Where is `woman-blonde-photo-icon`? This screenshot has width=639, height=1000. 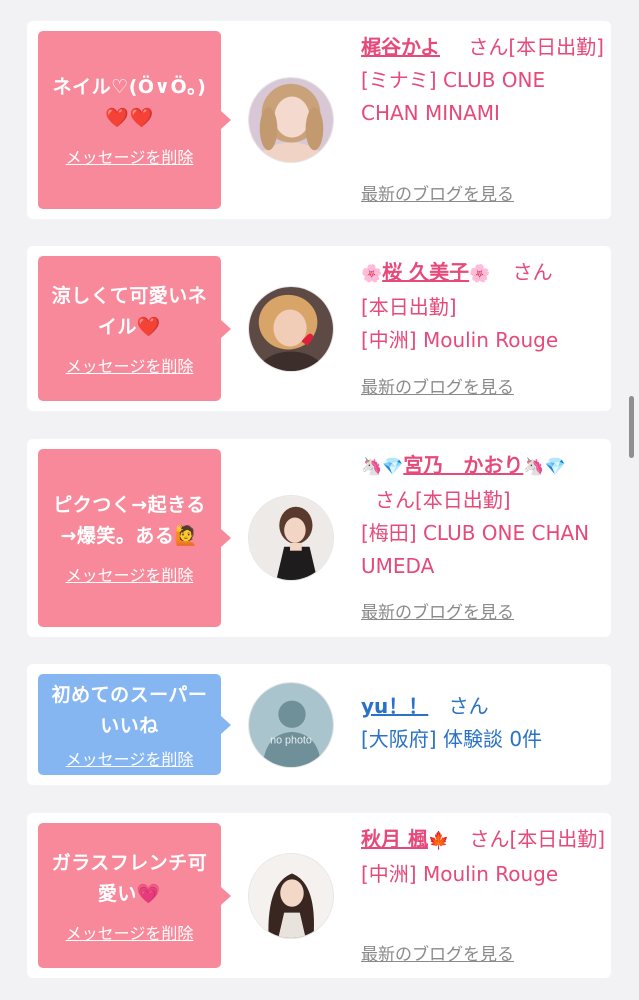
woman-blonde-photo-icon is located at coordinates (291, 120).